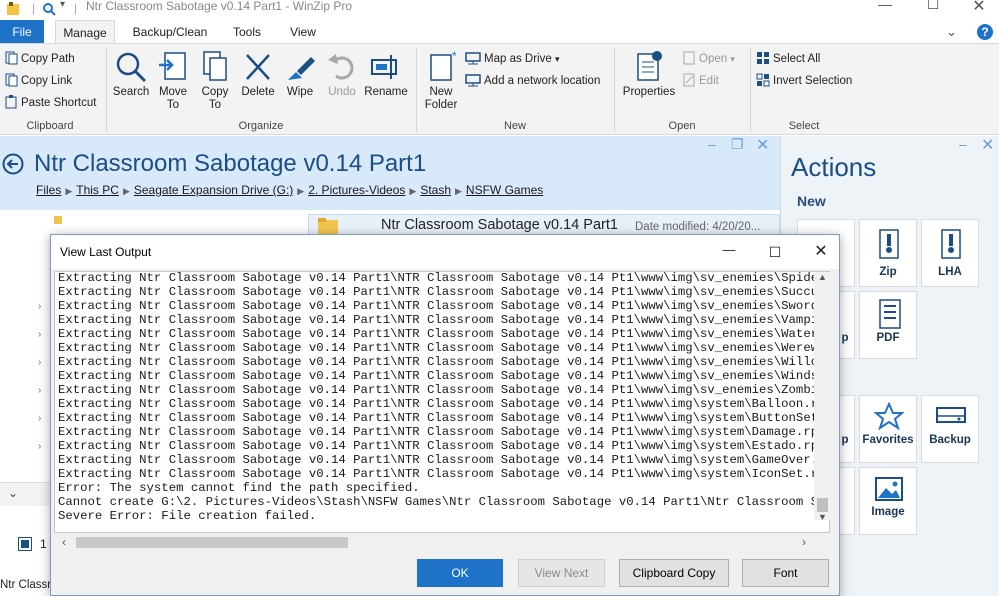  I want to click on pin-pane-icon: –, so click(712, 144).